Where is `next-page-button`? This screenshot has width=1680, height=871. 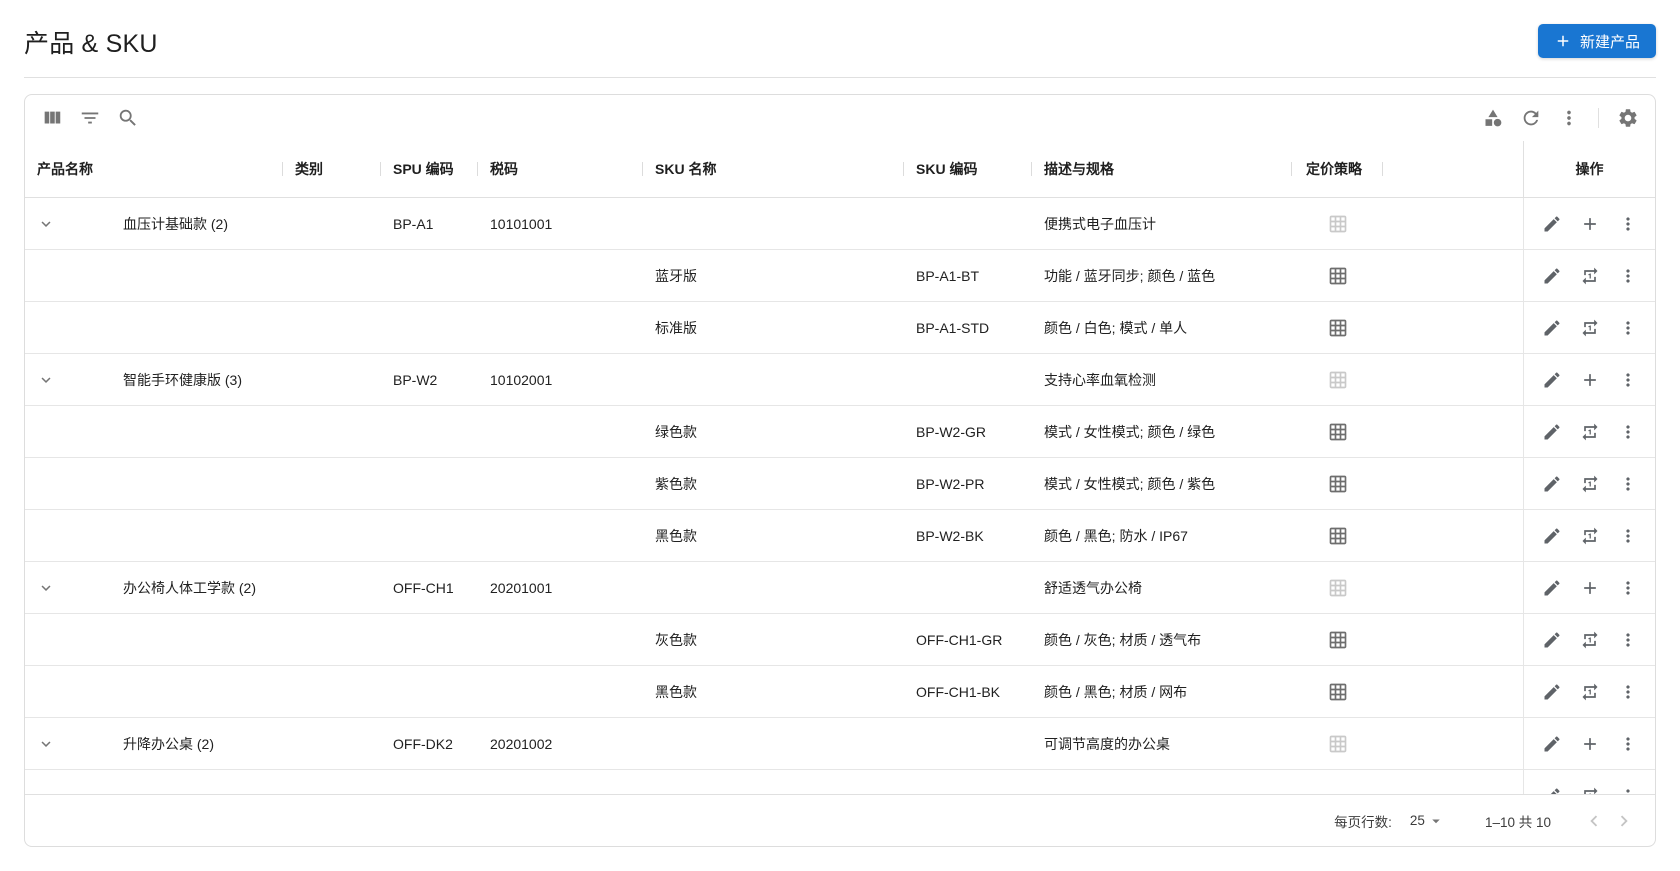 next-page-button is located at coordinates (1624, 821).